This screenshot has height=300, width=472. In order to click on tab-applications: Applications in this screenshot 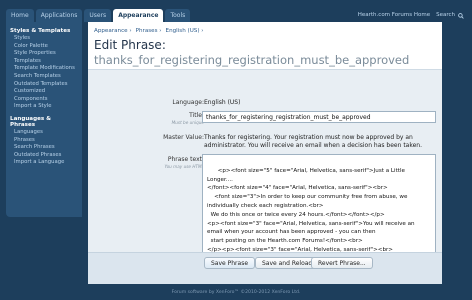, I will do `click(59, 15)`.